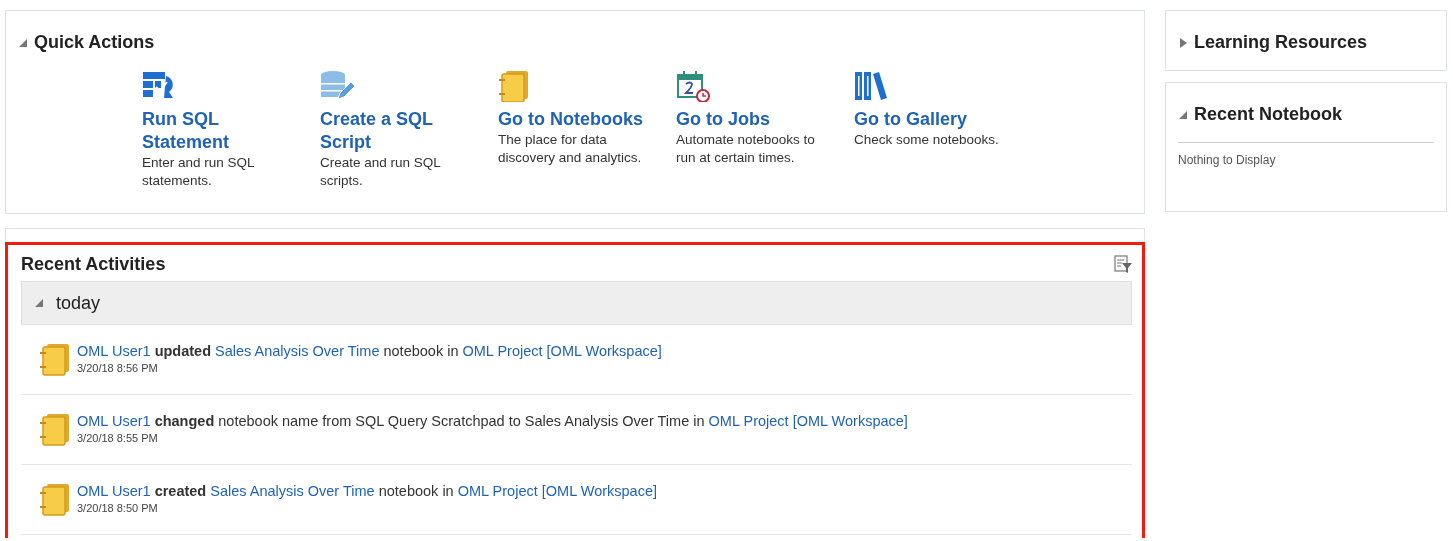 This screenshot has height=541, width=1453. Describe the element at coordinates (338, 86) in the screenshot. I see `database-pencil-icon` at that location.